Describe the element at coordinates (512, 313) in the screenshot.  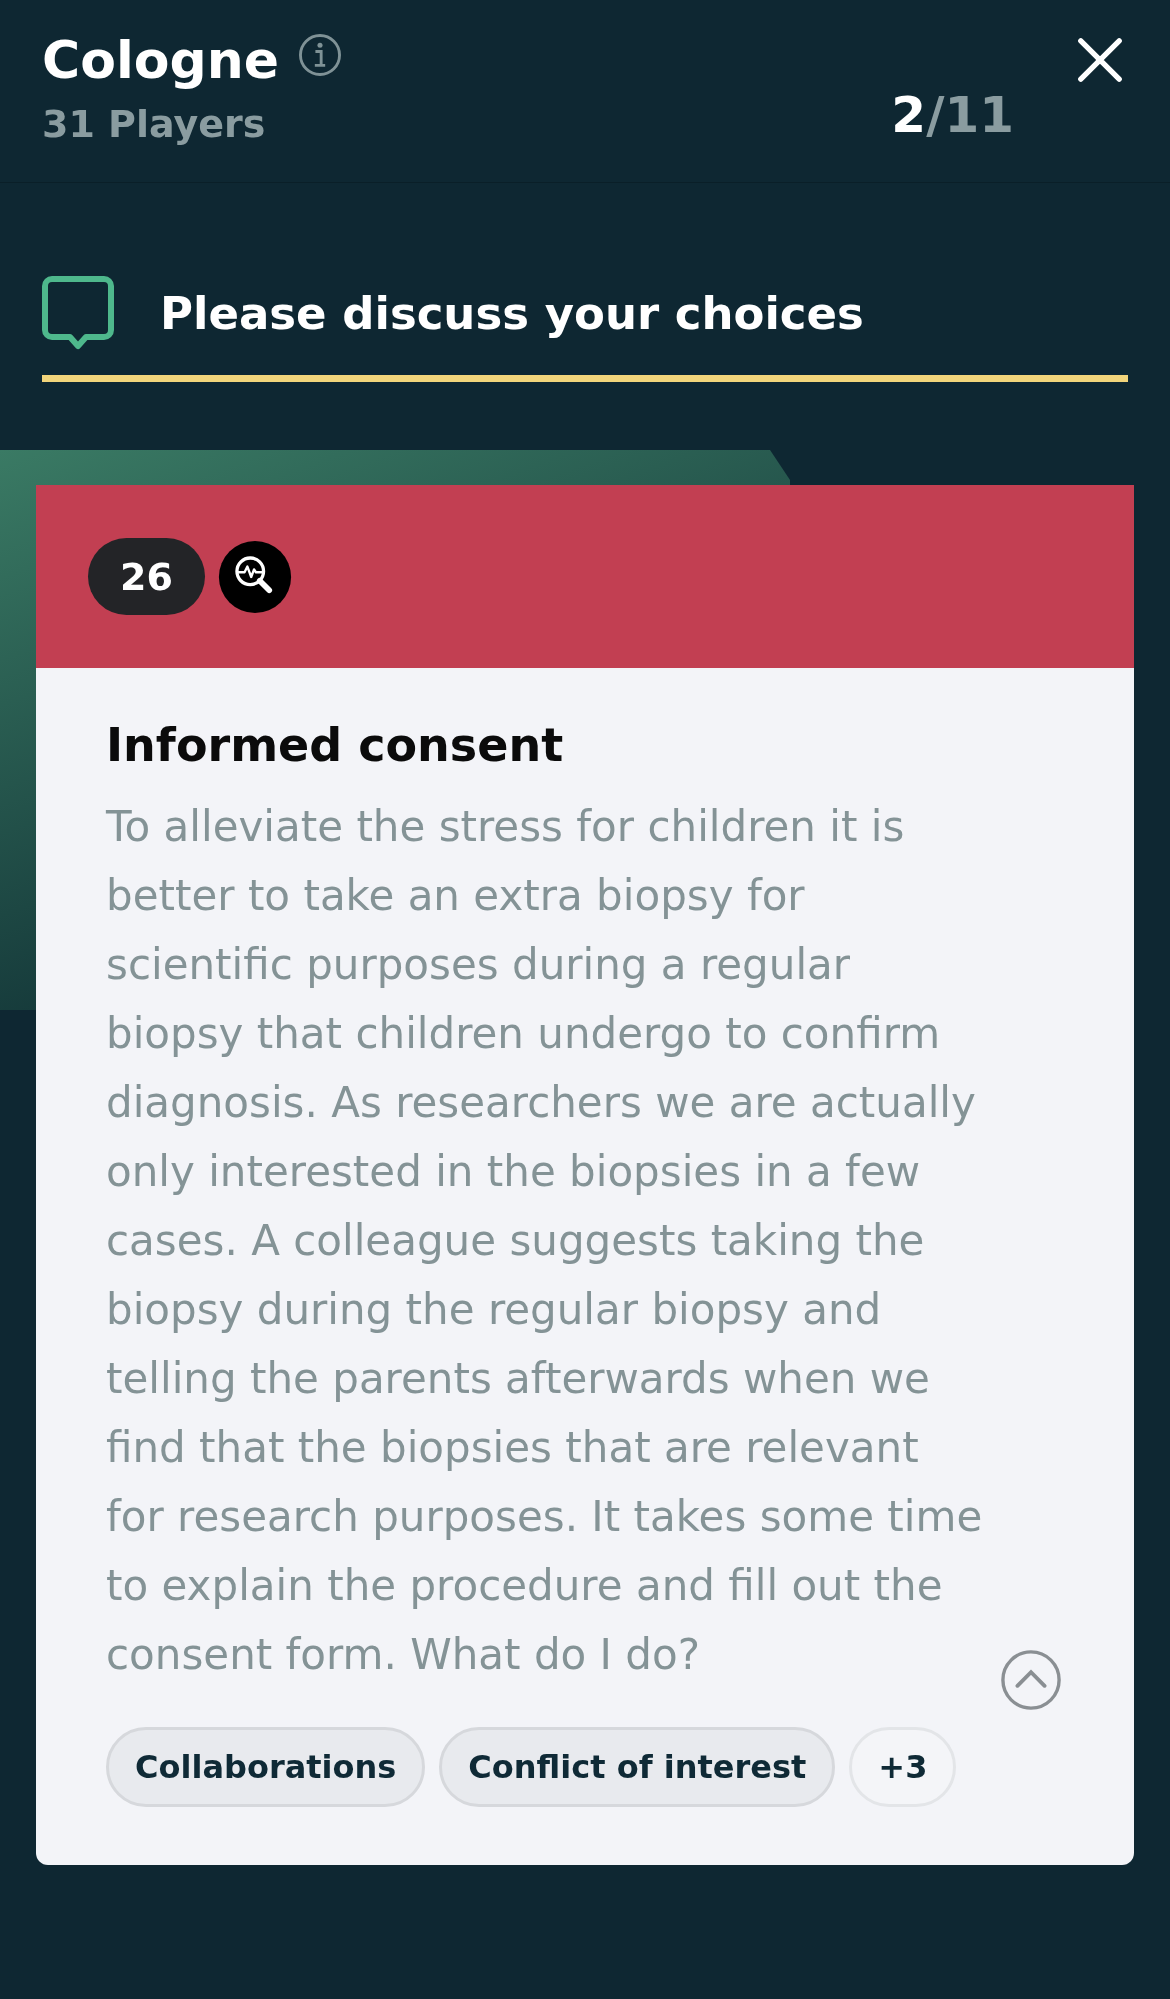
I see `prompt-text: Please discuss your choices` at that location.